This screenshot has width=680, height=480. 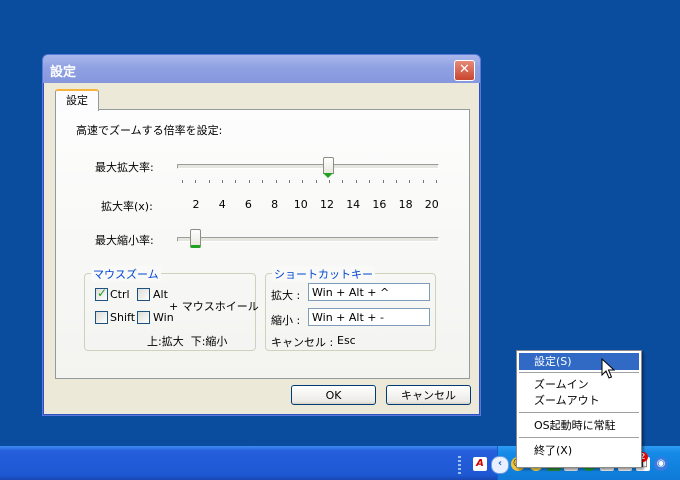 I want to click on ok-button: OK, so click(x=333, y=395).